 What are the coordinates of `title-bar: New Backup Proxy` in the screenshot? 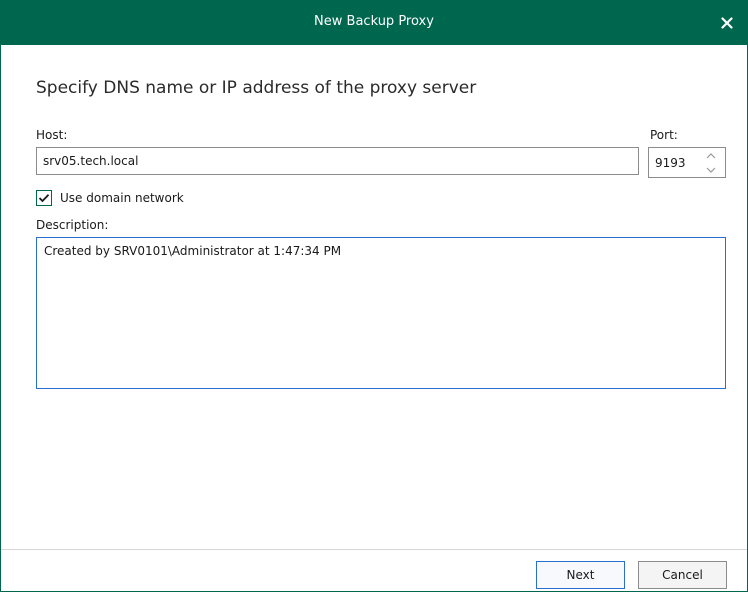 It's located at (374, 23).